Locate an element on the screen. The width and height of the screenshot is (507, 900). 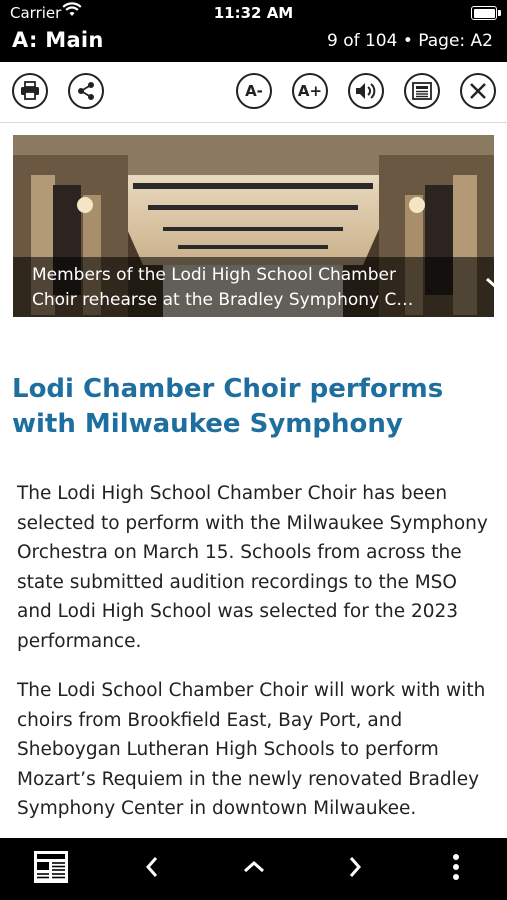
font-decrease-button: A- is located at coordinates (254, 91).